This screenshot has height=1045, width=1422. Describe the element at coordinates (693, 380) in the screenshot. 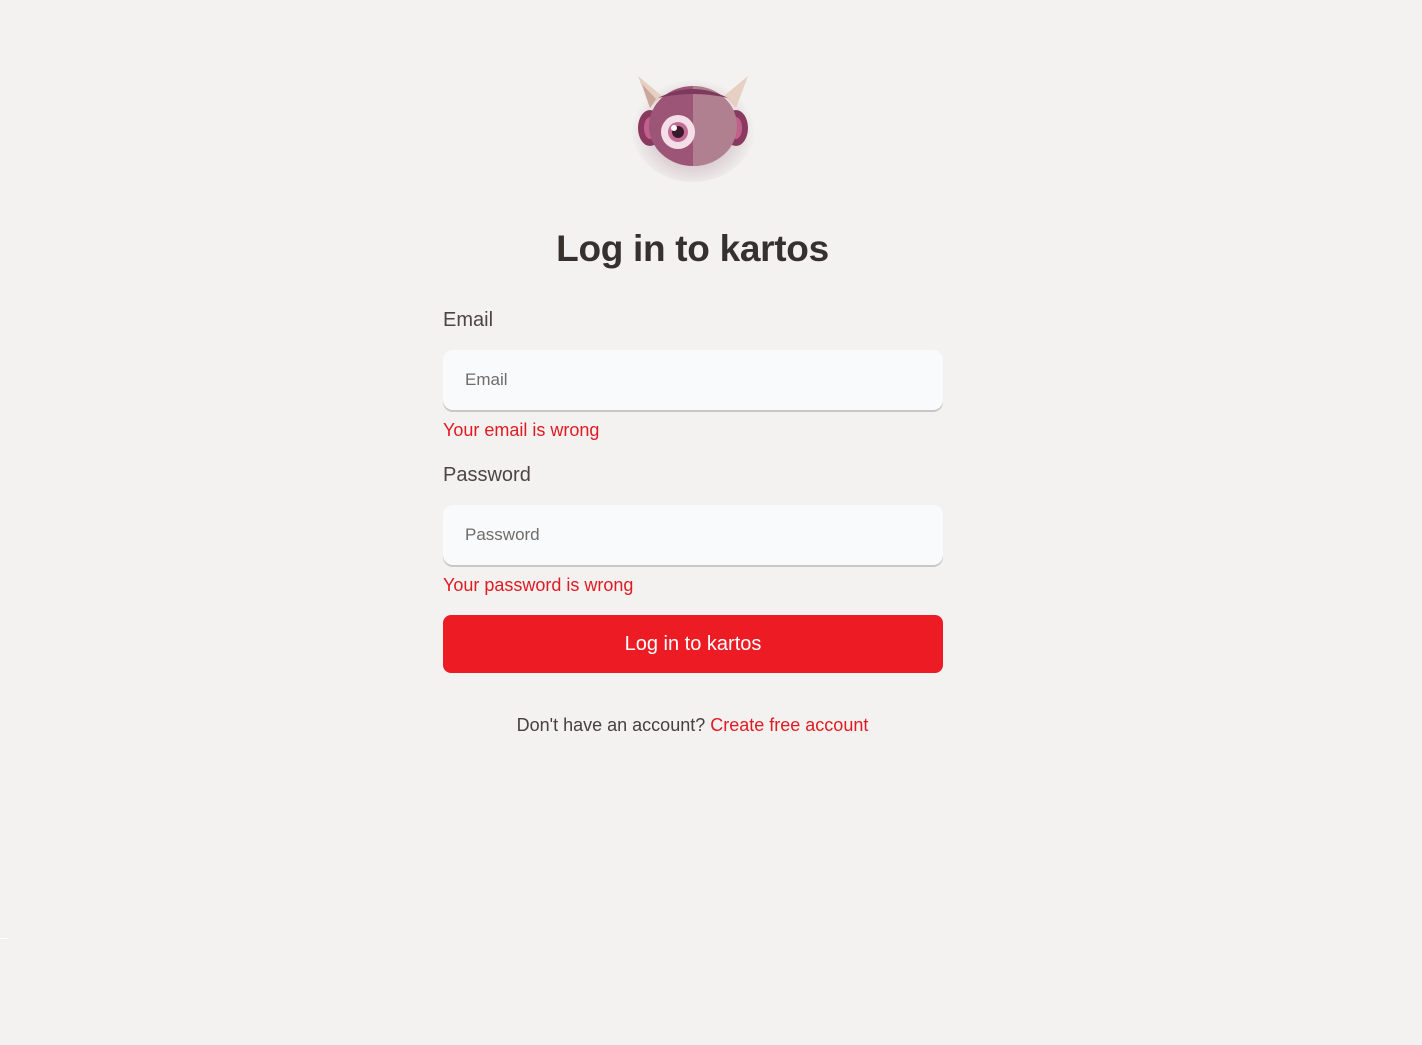

I see `email-field` at that location.